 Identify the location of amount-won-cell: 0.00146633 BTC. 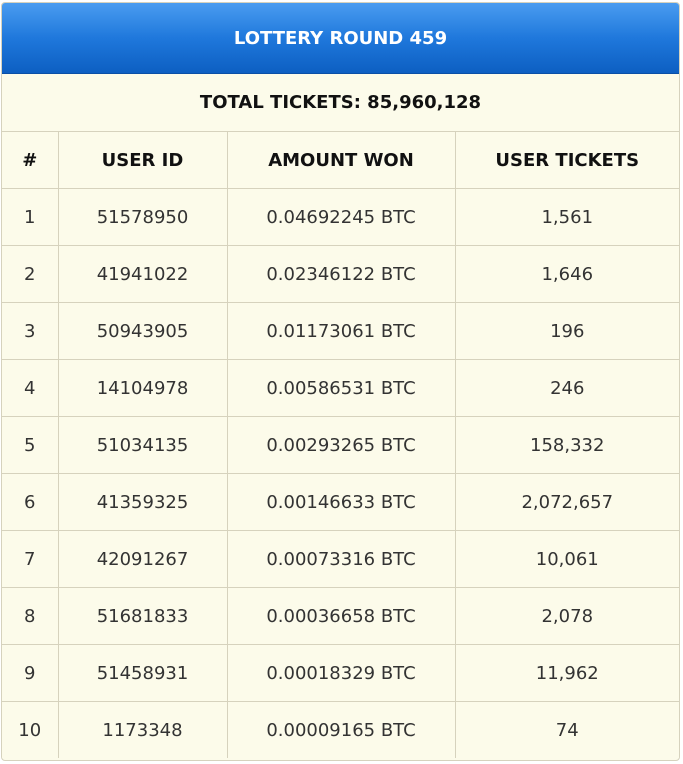
(341, 502).